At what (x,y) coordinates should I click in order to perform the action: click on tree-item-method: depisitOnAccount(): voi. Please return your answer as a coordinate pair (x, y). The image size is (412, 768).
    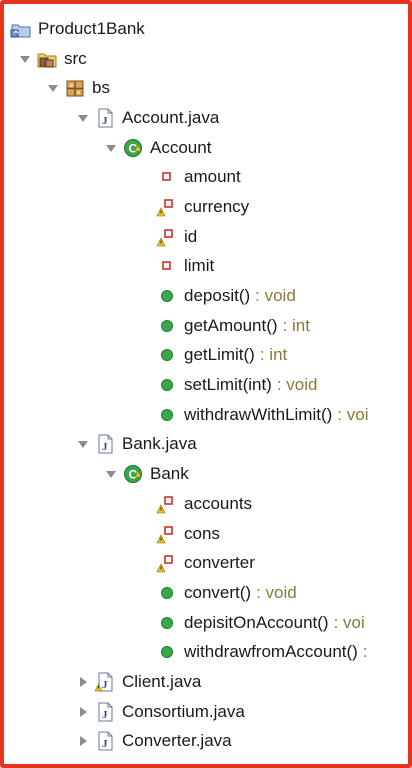
    Looking at the image, I should click on (206, 623).